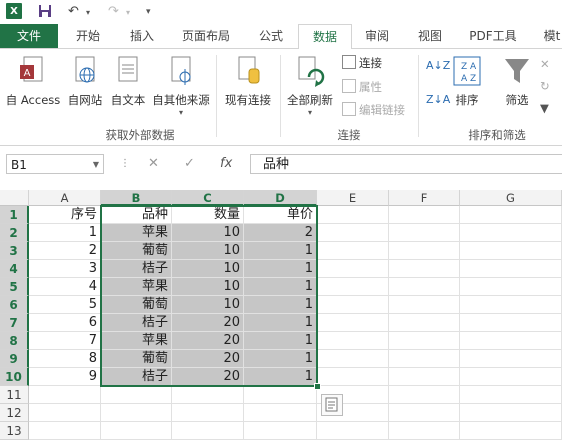 The image size is (562, 440). What do you see at coordinates (65, 287) in the screenshot?
I see `cell-A5: 4` at bounding box center [65, 287].